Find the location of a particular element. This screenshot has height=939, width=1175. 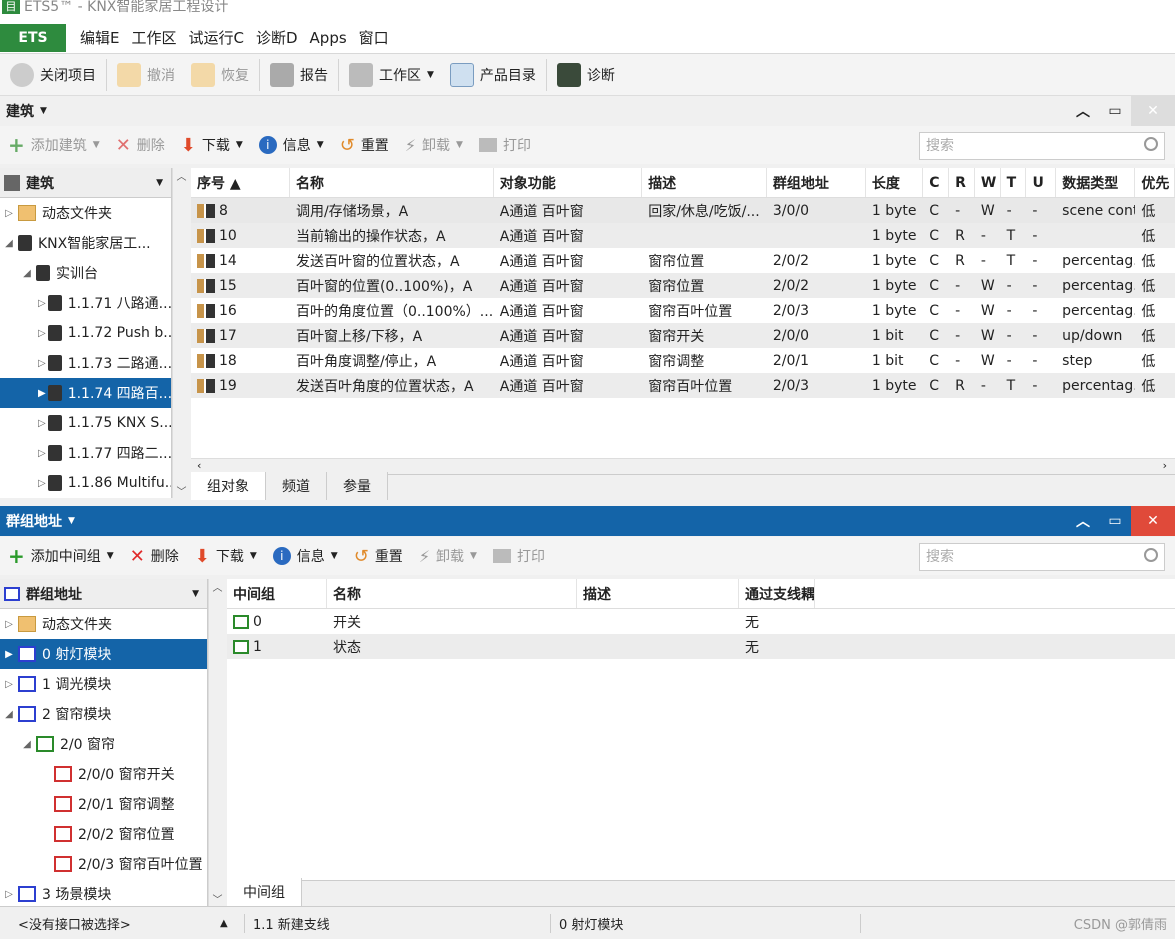

undo-button: 撤消 is located at coordinates (146, 75).